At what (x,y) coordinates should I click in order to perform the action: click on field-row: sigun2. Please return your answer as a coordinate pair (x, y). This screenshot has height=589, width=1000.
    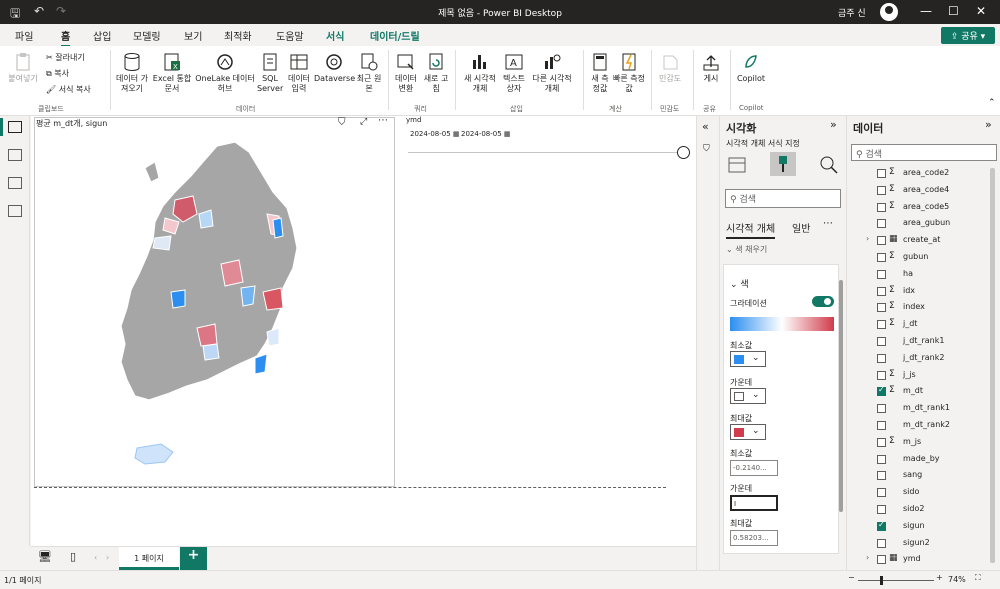
    Looking at the image, I should click on (920, 544).